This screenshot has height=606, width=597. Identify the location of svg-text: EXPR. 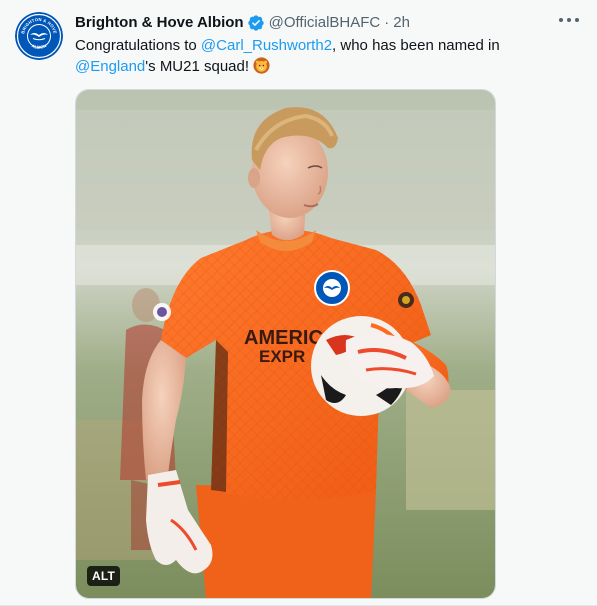
(282, 356).